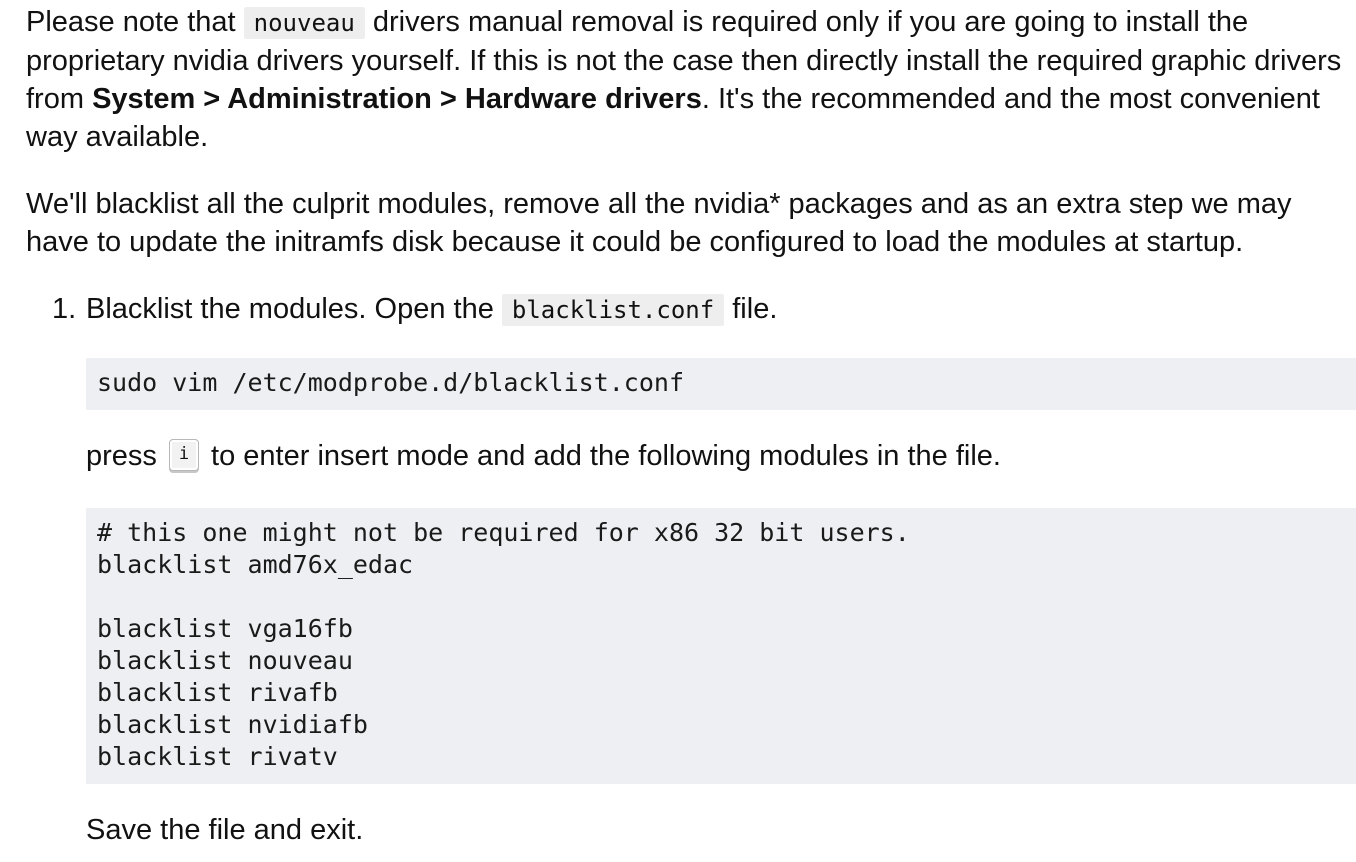 The image size is (1356, 862). Describe the element at coordinates (183, 455) in the screenshot. I see `keyboard-key-i: i` at that location.